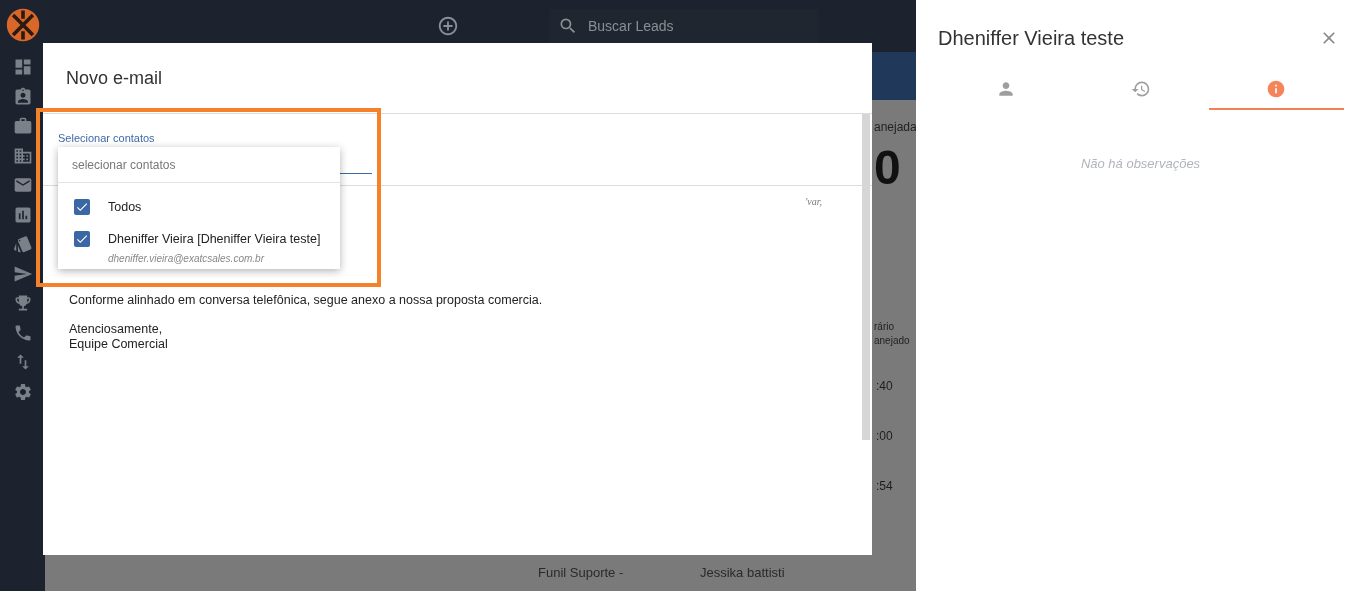  Describe the element at coordinates (203, 207) in the screenshot. I see `contact-option: Todos` at that location.